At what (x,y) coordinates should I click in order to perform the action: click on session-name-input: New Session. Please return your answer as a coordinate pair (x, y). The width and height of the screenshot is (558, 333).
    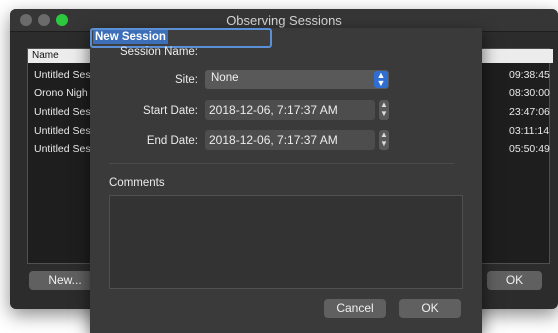
    Looking at the image, I should click on (181, 38).